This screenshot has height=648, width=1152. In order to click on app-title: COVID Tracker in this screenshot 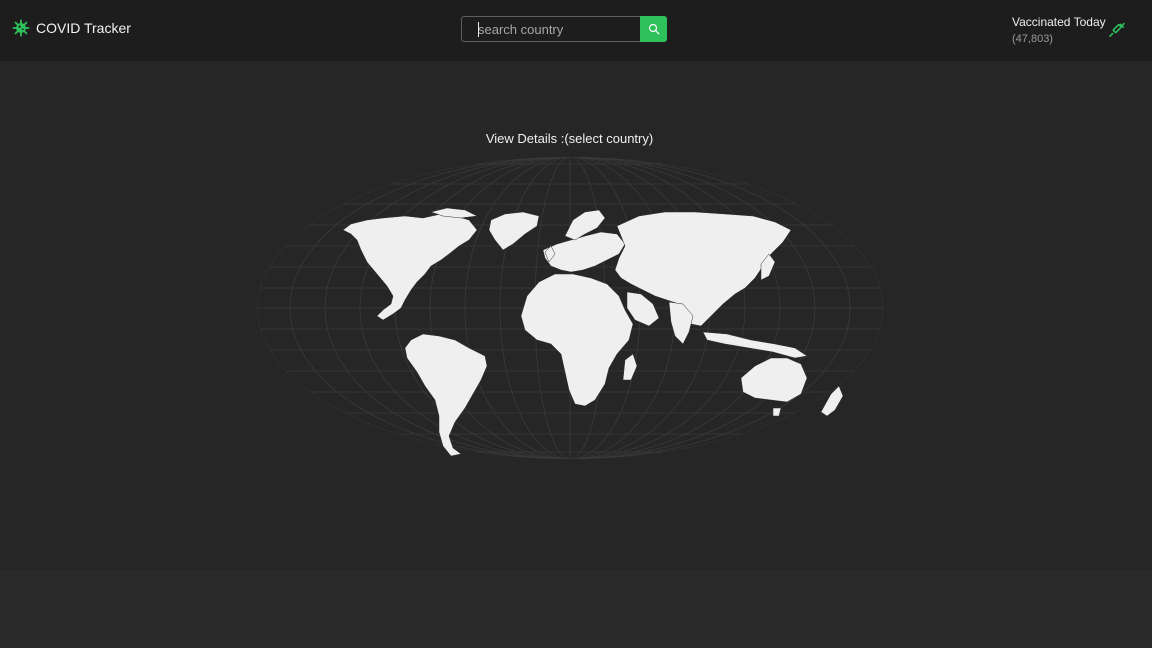, I will do `click(83, 28)`.